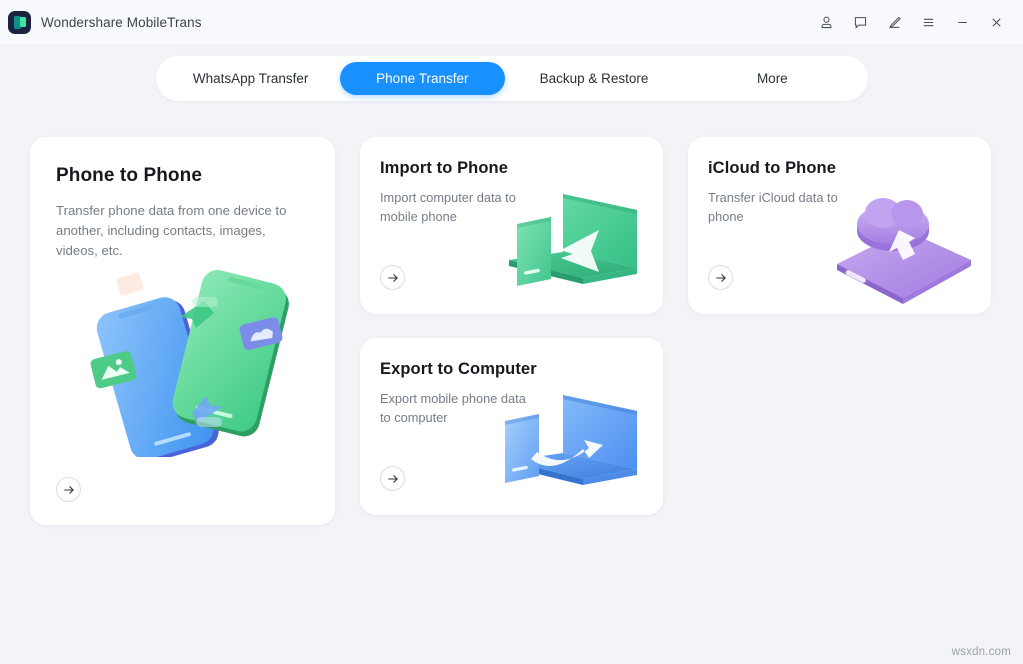  What do you see at coordinates (911, 22) in the screenshot?
I see `window-controls` at bounding box center [911, 22].